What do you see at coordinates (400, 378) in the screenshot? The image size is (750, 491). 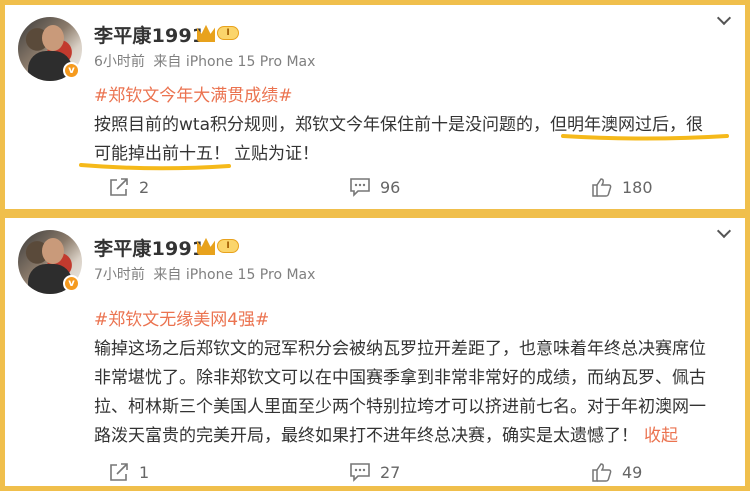 I see `post-text-line: 非常堪忧了。除非郑钦文可以在中国赛季拿到非常非常好的成绩，而纳瓦罗、佩古` at bounding box center [400, 378].